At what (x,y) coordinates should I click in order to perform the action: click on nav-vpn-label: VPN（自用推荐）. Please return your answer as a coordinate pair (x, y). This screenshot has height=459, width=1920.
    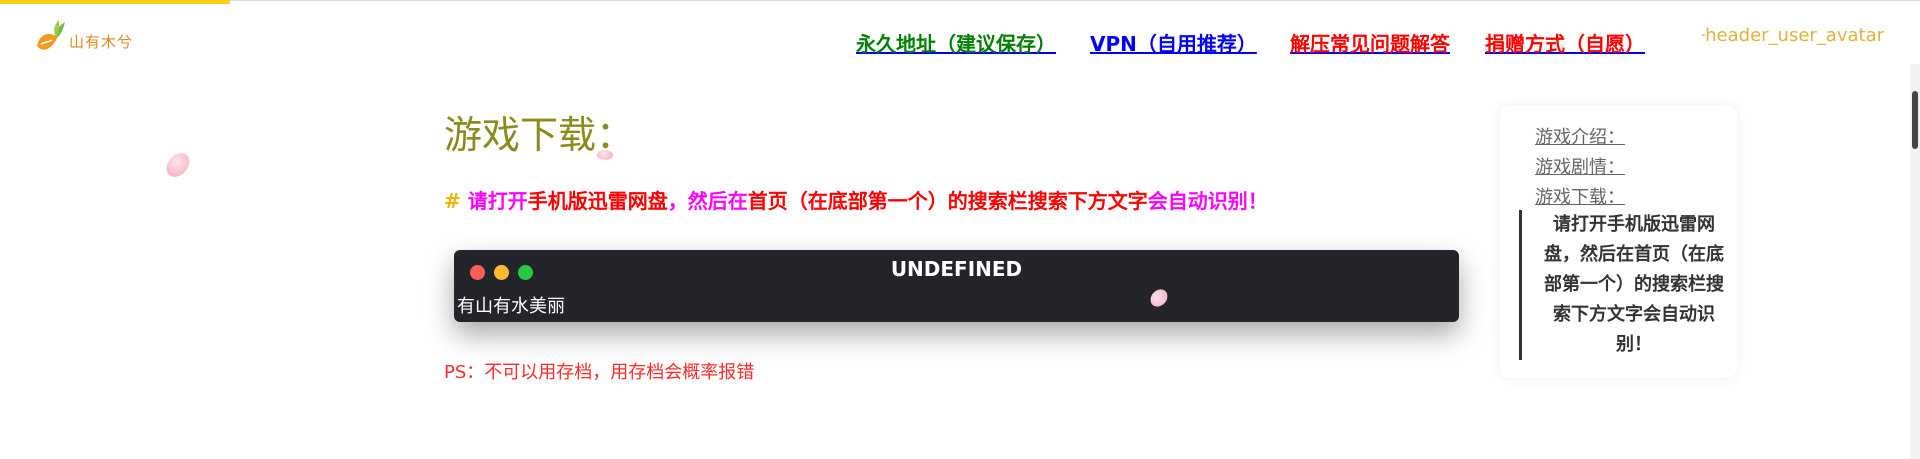
    Looking at the image, I should click on (1173, 44).